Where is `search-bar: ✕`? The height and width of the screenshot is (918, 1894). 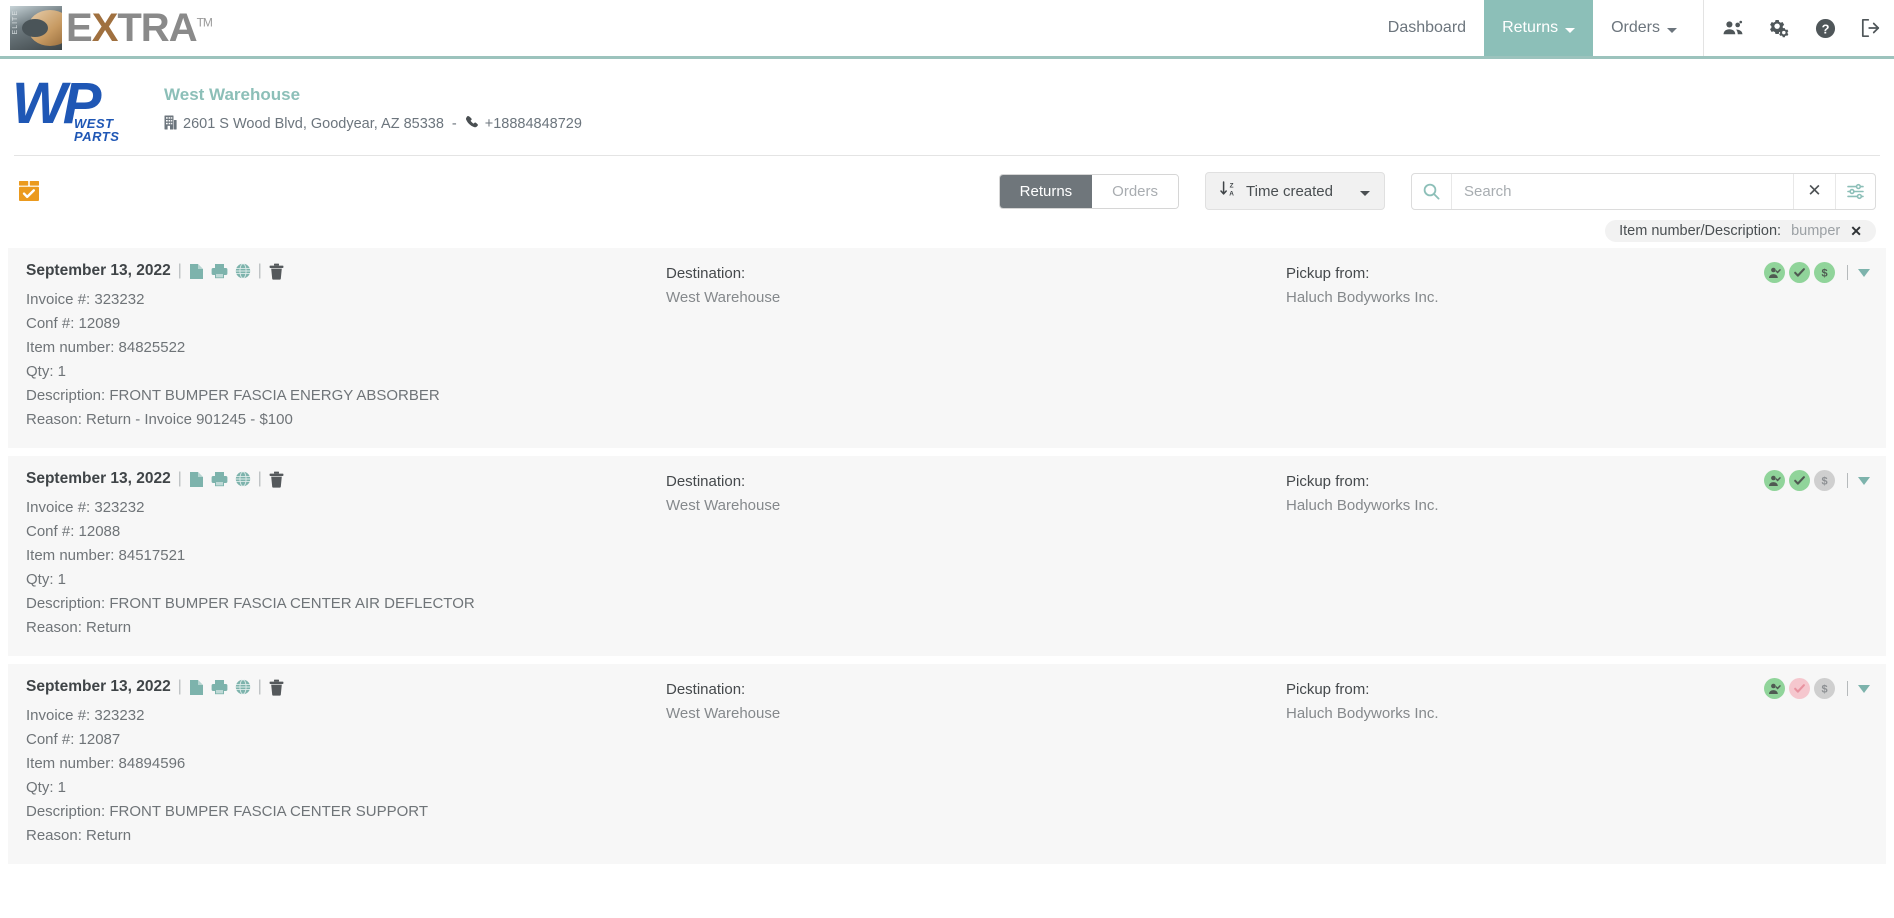
search-bar: ✕ is located at coordinates (1643, 191).